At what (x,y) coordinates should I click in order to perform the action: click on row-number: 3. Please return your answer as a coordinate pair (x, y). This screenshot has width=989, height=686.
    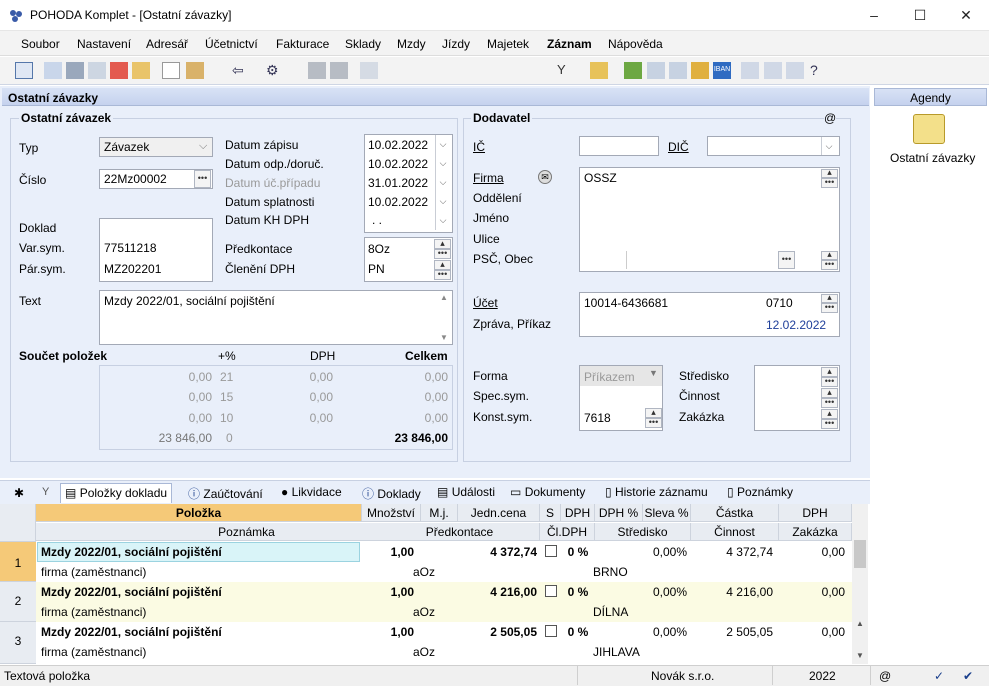
    Looking at the image, I should click on (18, 643).